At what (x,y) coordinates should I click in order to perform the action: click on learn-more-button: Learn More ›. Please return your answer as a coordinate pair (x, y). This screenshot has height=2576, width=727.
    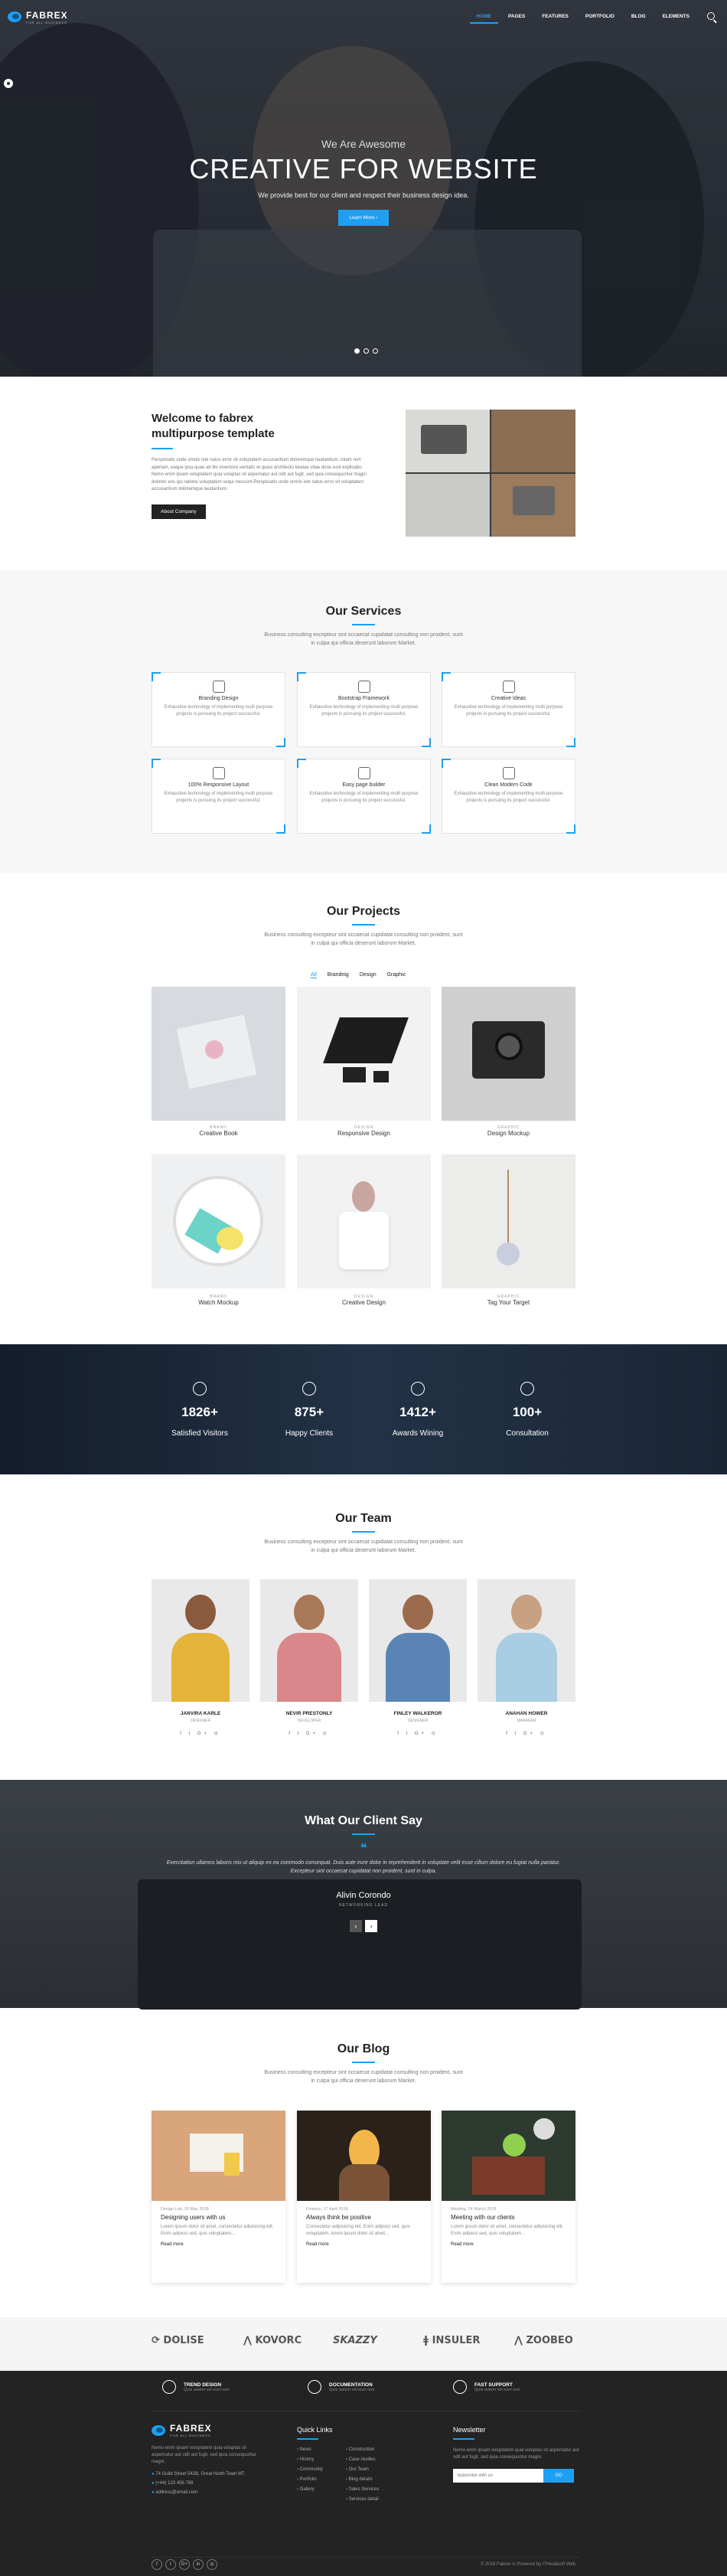
    Looking at the image, I should click on (363, 218).